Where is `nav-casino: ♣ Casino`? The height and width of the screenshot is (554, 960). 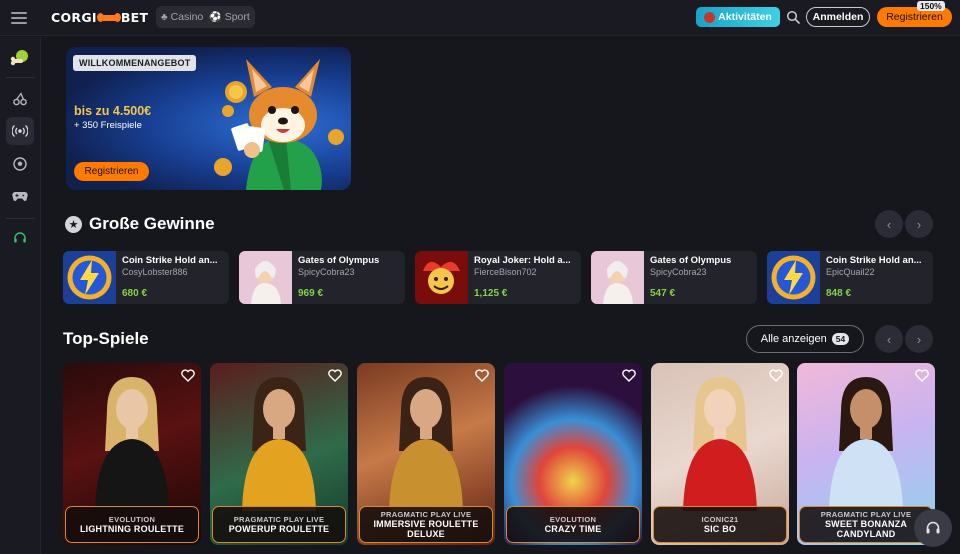 nav-casino: ♣ Casino is located at coordinates (182, 17).